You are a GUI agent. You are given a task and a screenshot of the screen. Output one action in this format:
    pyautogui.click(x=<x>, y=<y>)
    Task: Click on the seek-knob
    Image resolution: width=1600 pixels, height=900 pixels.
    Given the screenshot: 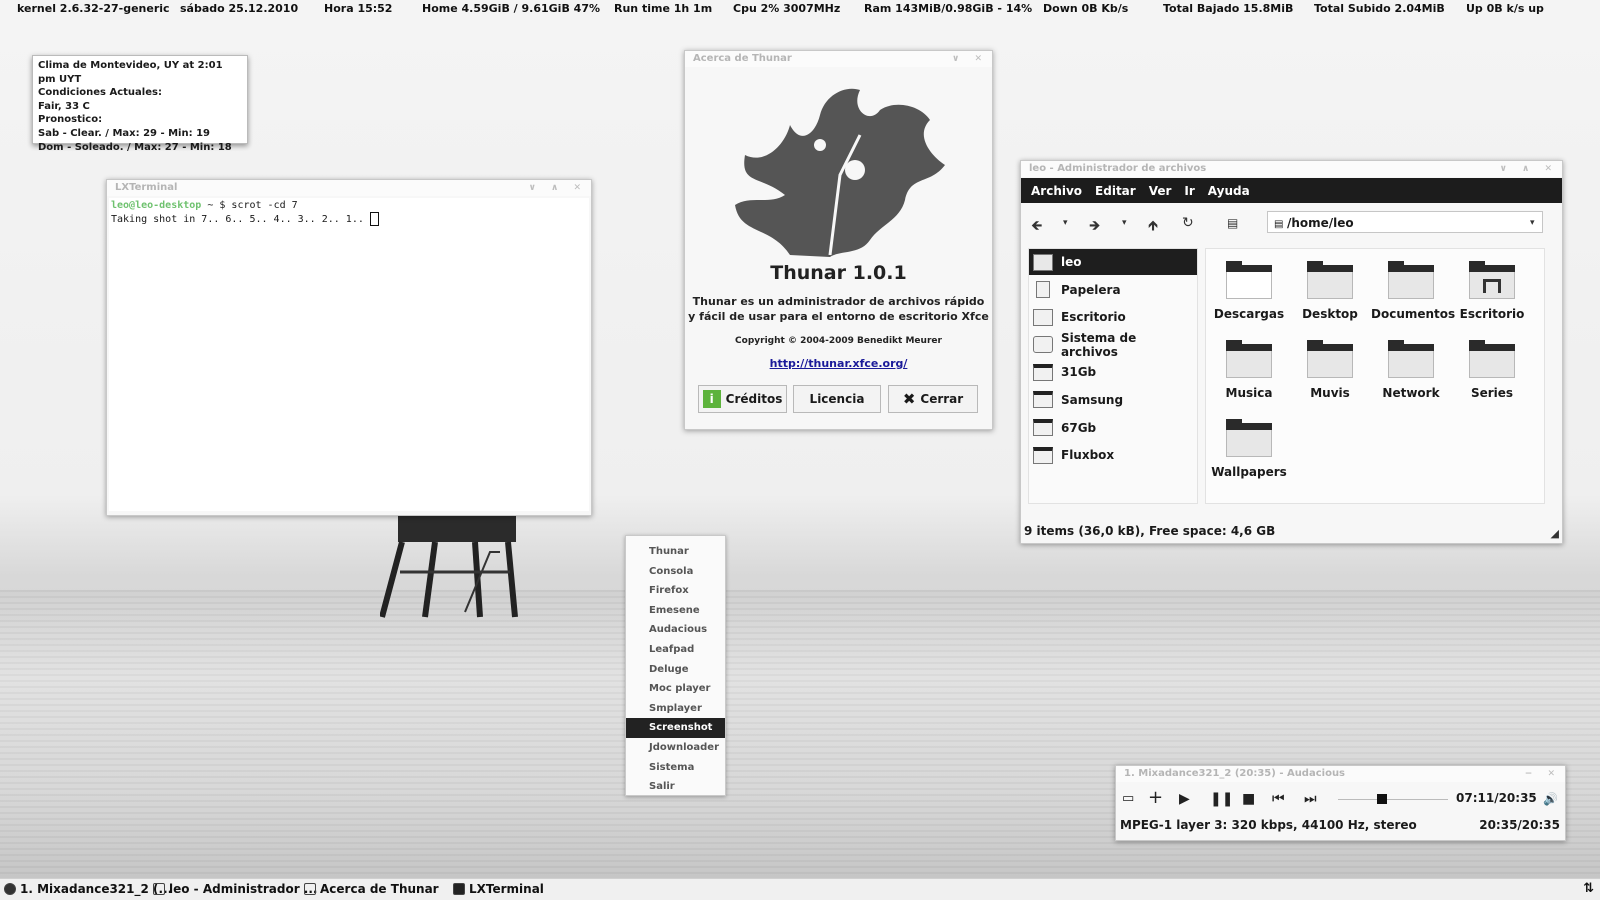 What is the action you would take?
    pyautogui.click(x=1381, y=799)
    